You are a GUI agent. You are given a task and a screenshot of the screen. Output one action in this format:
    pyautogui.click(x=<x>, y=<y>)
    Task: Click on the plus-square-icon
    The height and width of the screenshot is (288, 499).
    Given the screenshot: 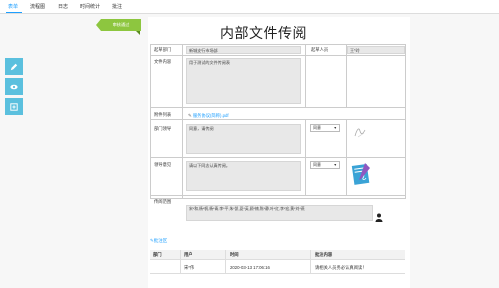 What is the action you would take?
    pyautogui.click(x=14, y=106)
    